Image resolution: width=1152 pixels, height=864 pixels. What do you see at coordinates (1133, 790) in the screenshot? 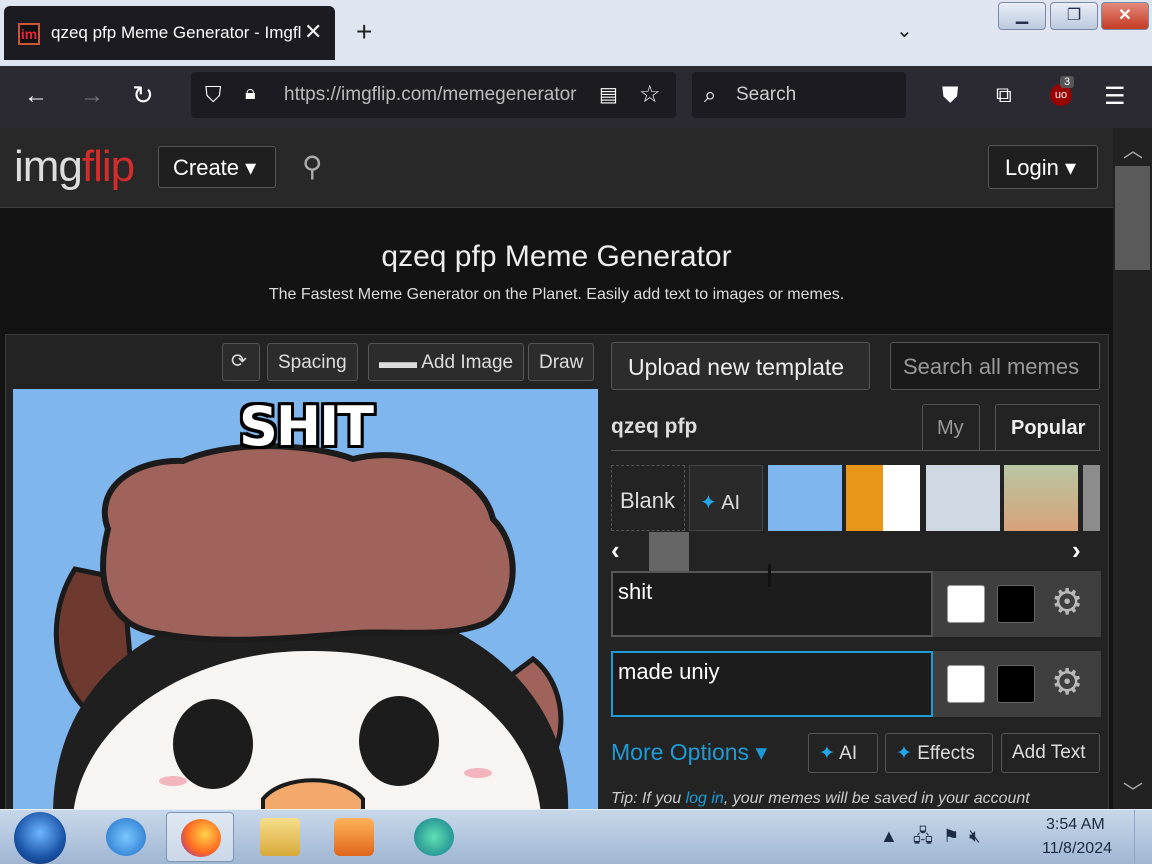
I see `scroll-down-icon: ﹀` at bounding box center [1133, 790].